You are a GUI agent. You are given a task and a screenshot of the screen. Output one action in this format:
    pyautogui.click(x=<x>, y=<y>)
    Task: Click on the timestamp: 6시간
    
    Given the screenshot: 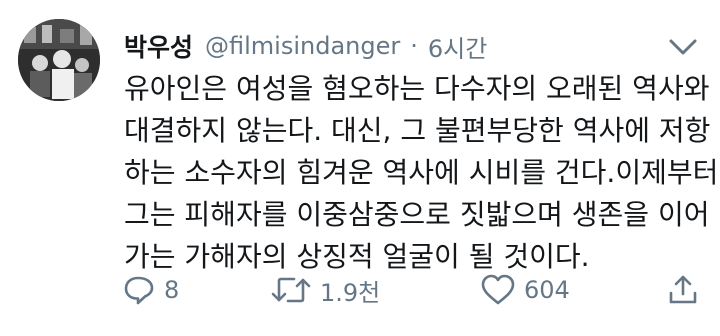 What is the action you would take?
    pyautogui.click(x=457, y=46)
    